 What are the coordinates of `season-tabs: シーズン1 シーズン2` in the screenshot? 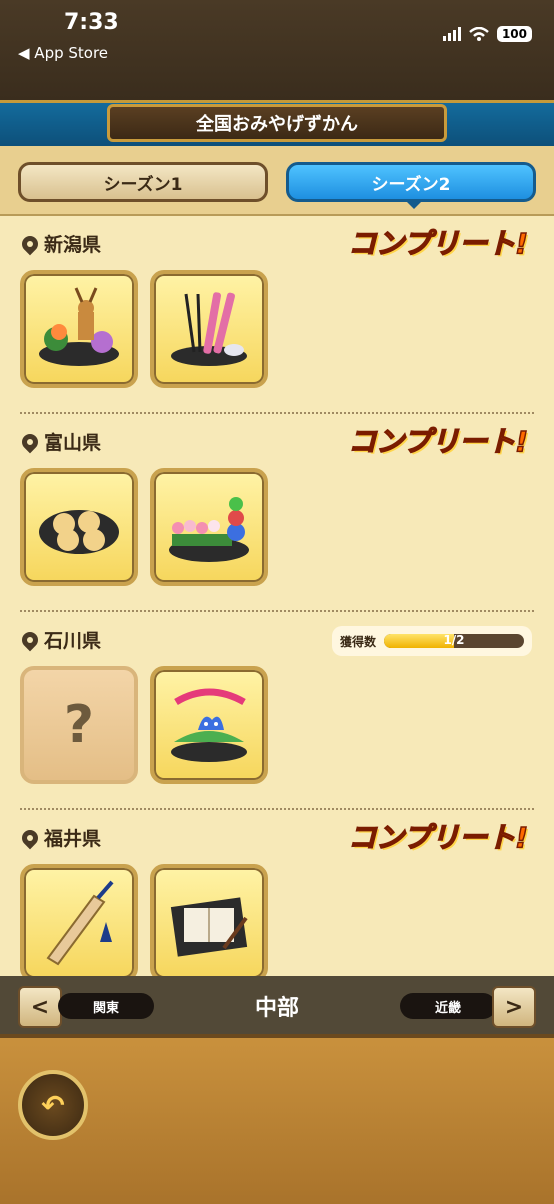 It's located at (277, 181).